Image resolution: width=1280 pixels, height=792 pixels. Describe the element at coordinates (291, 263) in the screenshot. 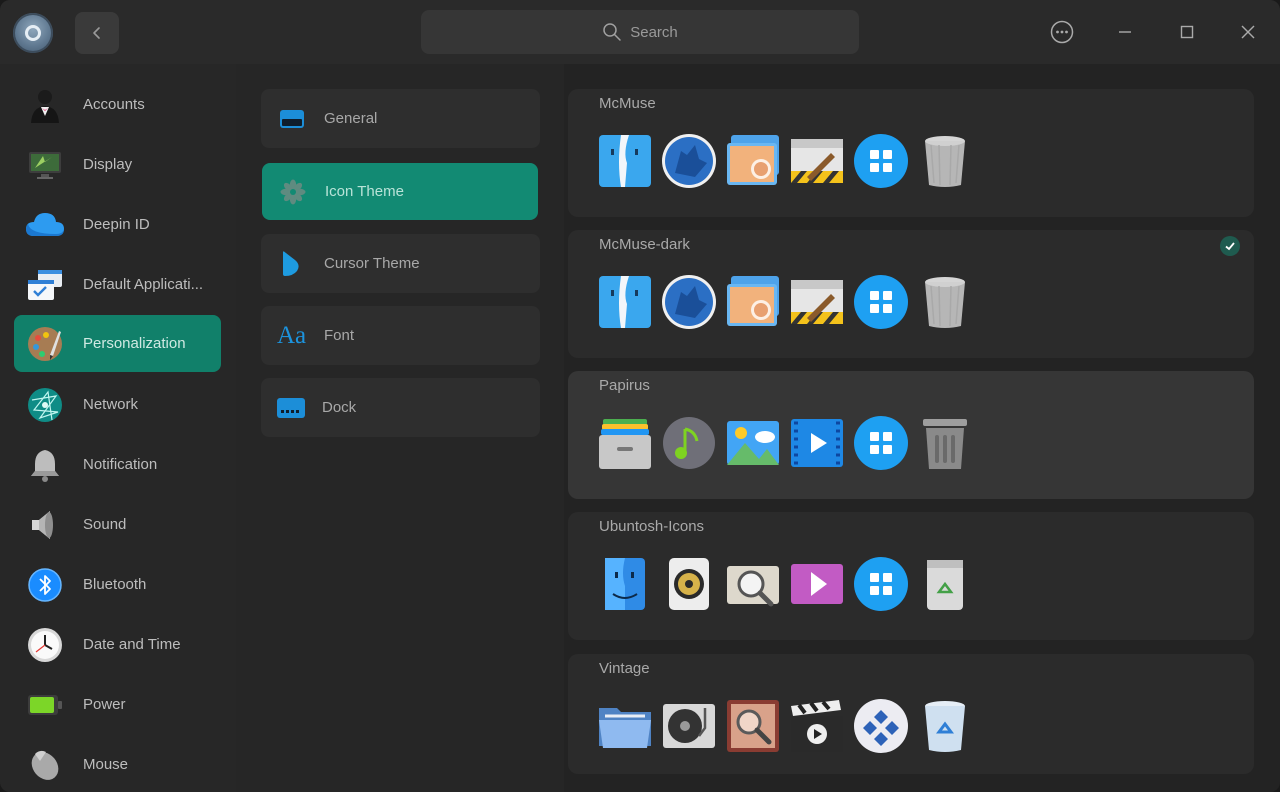

I see `cursor-icon` at that location.